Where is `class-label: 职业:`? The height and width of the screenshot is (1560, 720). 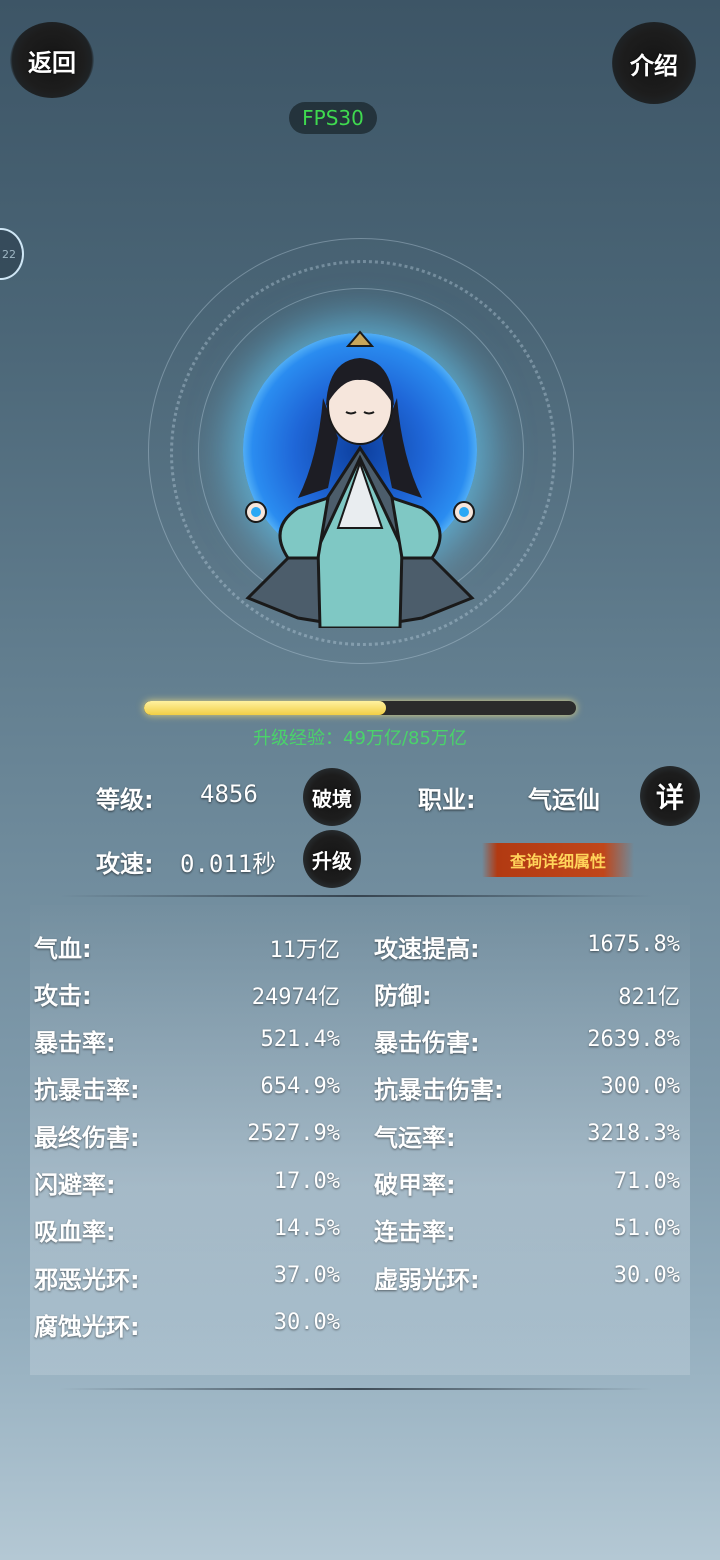
class-label: 职业: is located at coordinates (447, 800).